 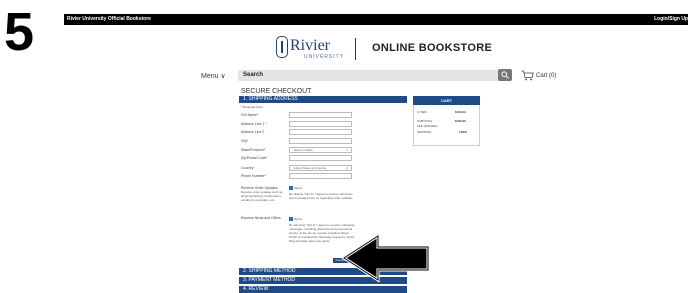 What do you see at coordinates (671, 19) in the screenshot?
I see `login-link: Login/Sign Up` at bounding box center [671, 19].